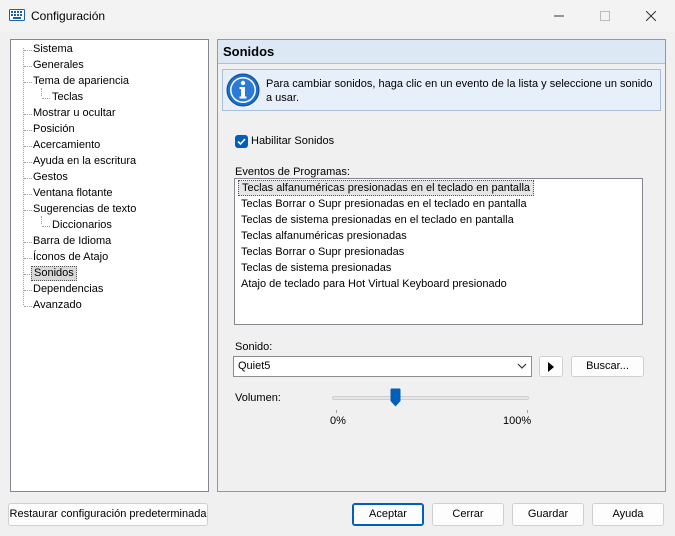 The height and width of the screenshot is (536, 675). Describe the element at coordinates (324, 236) in the screenshot. I see `event-list-item: Teclas alfanuméricas presionadas` at that location.